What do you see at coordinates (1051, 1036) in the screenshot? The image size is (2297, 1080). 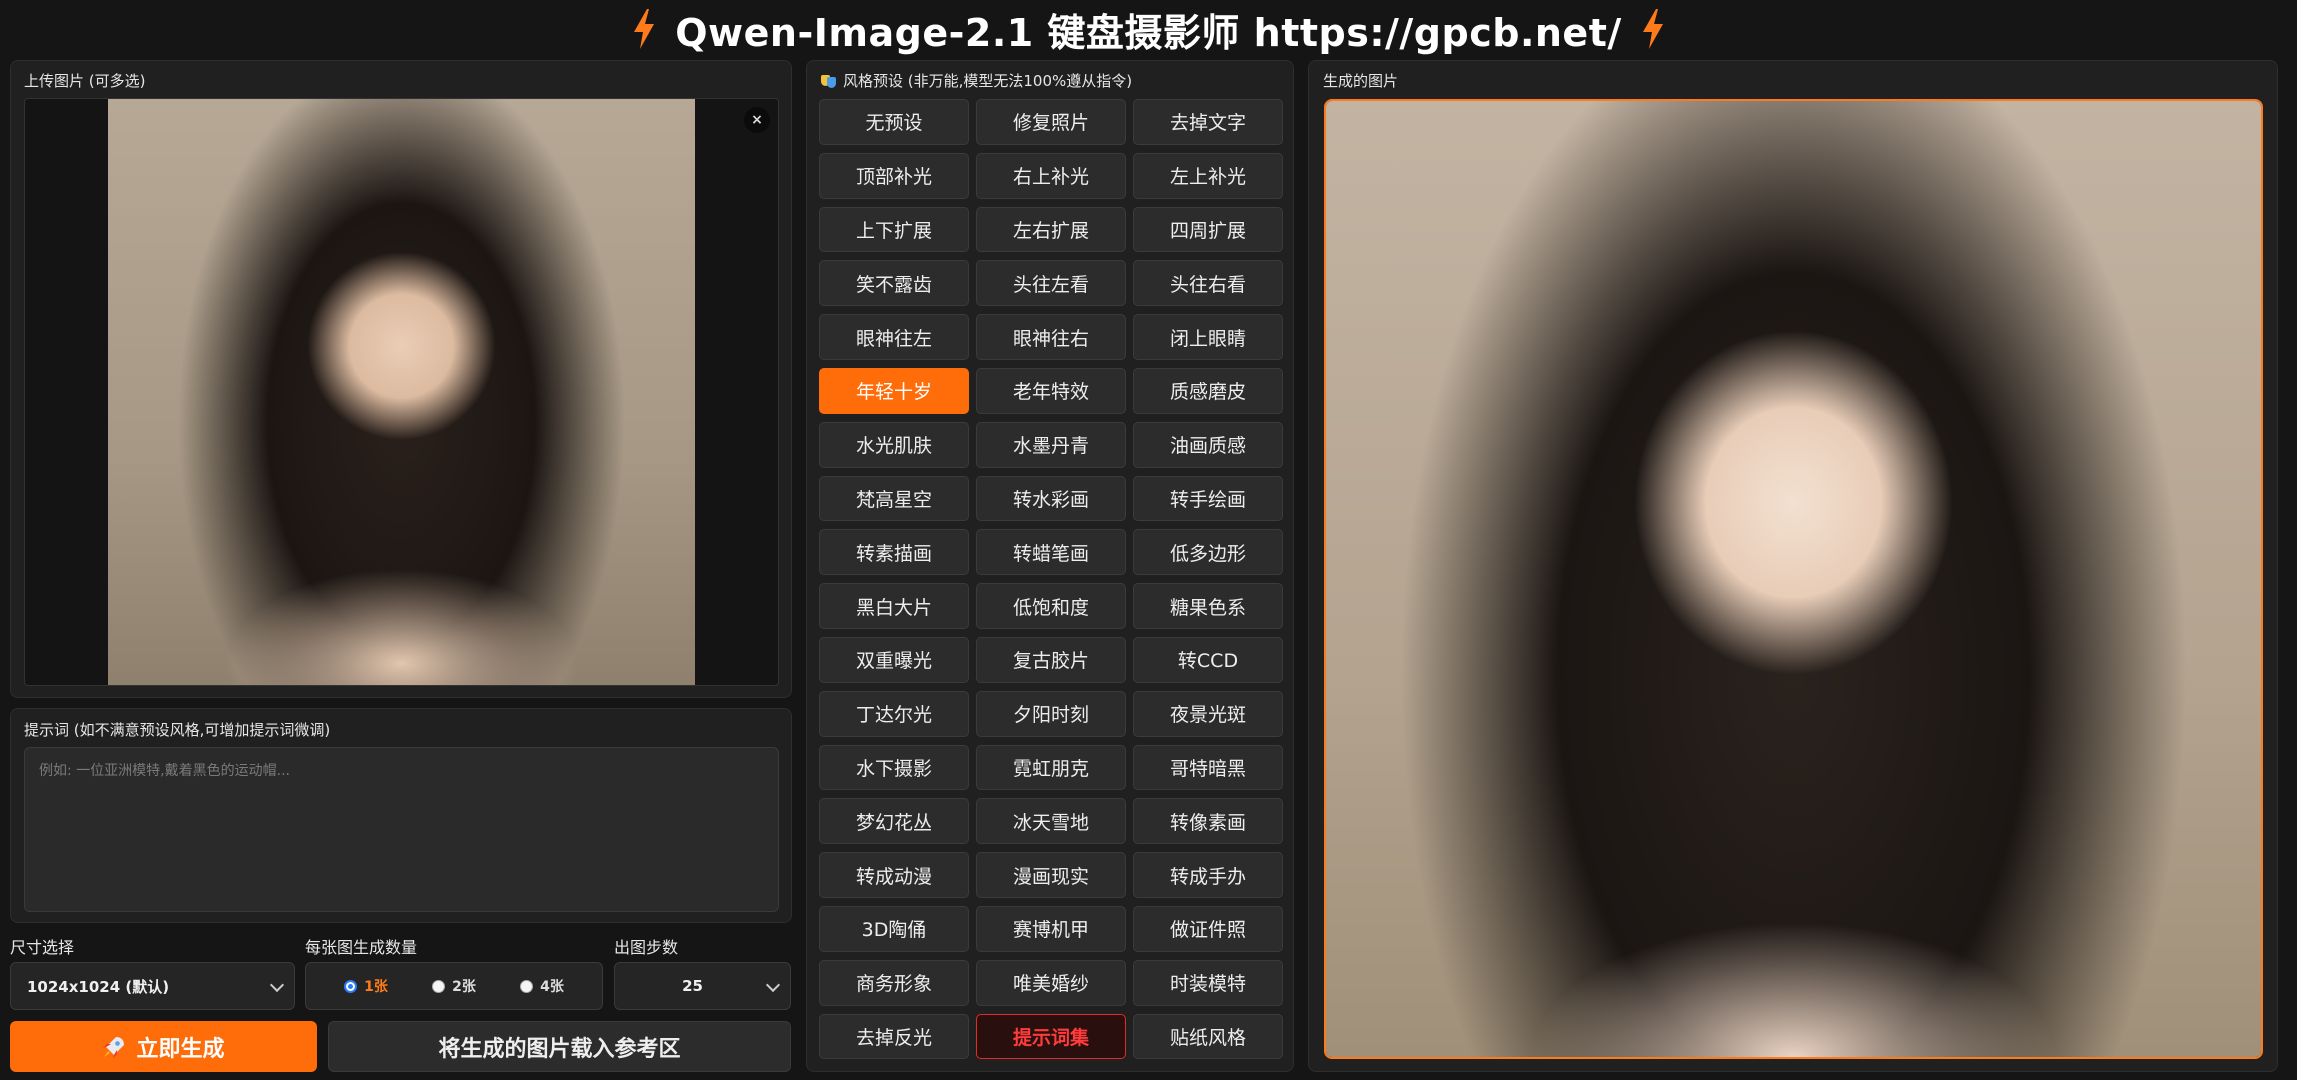 I see `preset-button: 提示词集` at bounding box center [1051, 1036].